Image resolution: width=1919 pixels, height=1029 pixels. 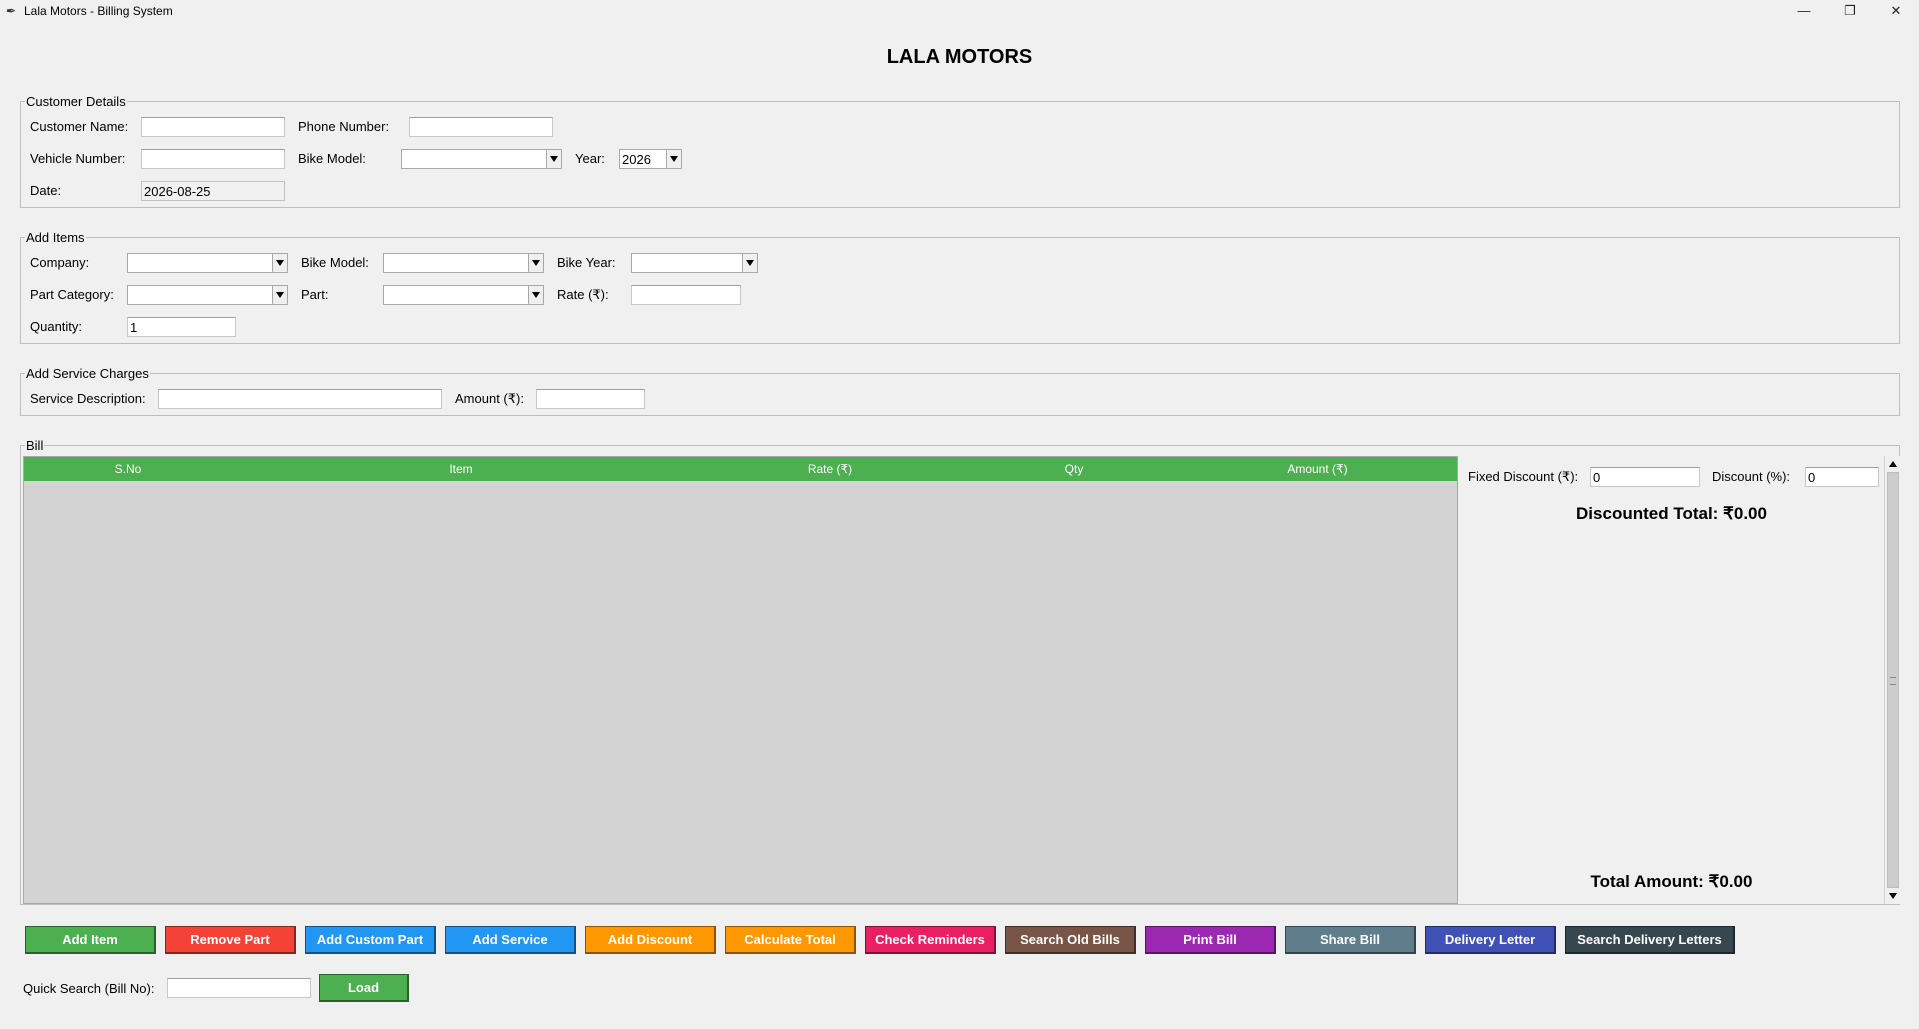 What do you see at coordinates (60, 262) in the screenshot?
I see `company-label: Company:` at bounding box center [60, 262].